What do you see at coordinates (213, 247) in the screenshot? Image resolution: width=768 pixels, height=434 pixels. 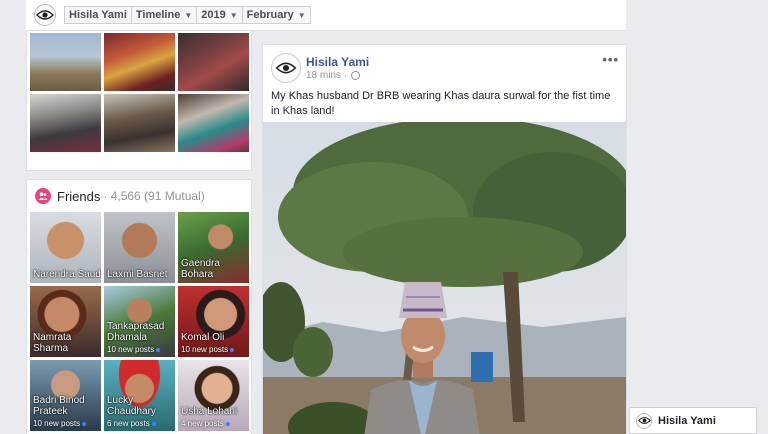 I see `friend-tile: Gaendra Bohara` at bounding box center [213, 247].